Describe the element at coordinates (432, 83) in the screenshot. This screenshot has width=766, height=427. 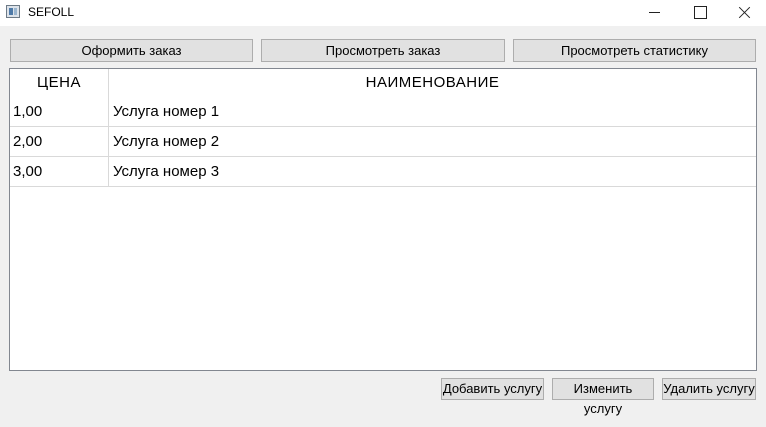
I see `column-header-name: НАИМЕНОВАНИЕ` at that location.